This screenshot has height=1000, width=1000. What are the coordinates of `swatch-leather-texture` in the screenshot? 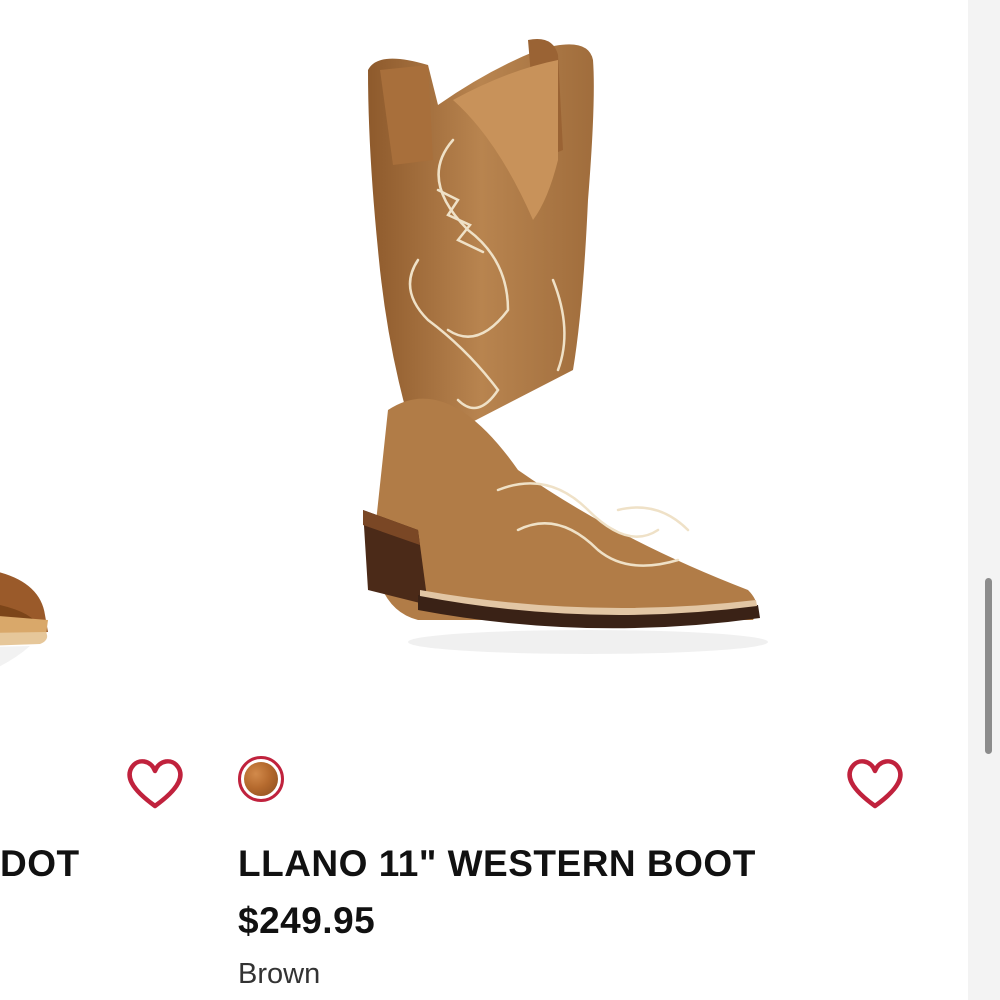 It's located at (261, 779).